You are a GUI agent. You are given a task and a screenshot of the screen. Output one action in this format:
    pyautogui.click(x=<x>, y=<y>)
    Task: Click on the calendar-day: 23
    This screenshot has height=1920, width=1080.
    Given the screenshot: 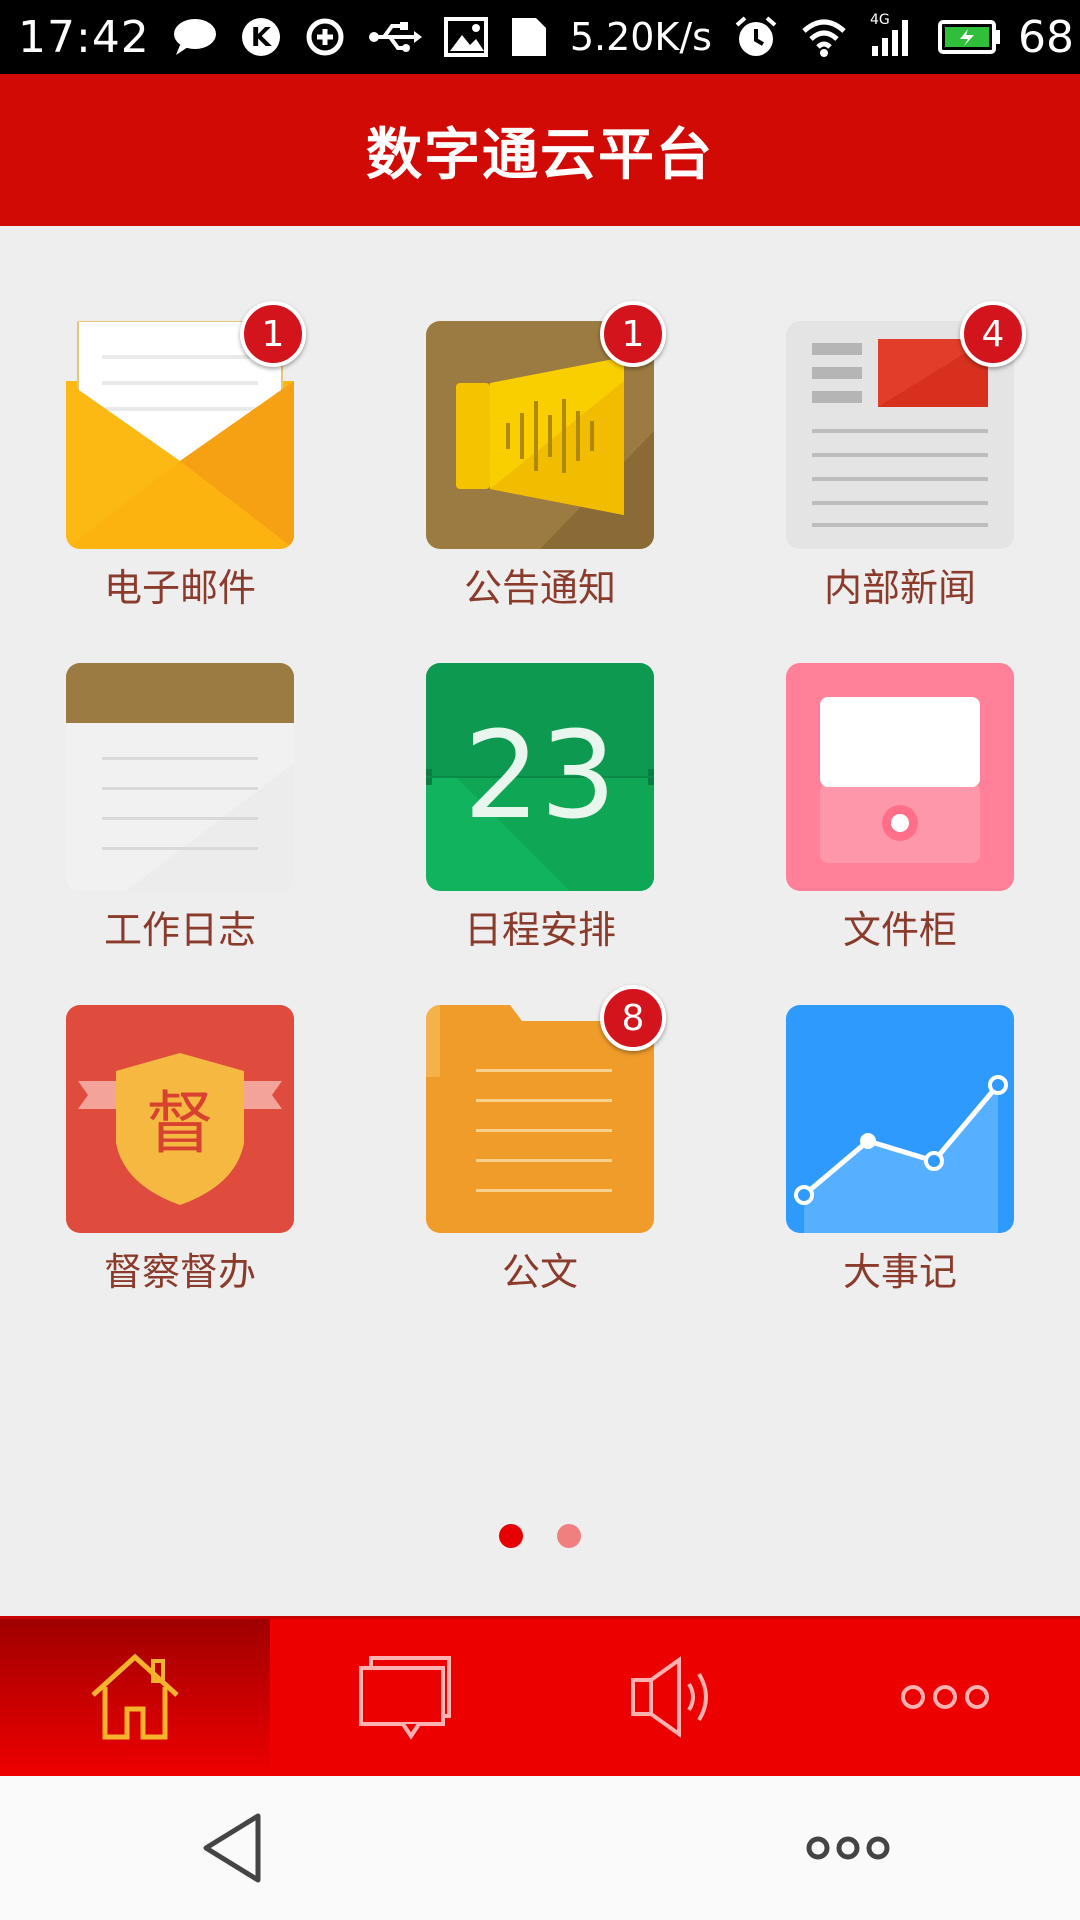 What is the action you would take?
    pyautogui.click(x=540, y=776)
    